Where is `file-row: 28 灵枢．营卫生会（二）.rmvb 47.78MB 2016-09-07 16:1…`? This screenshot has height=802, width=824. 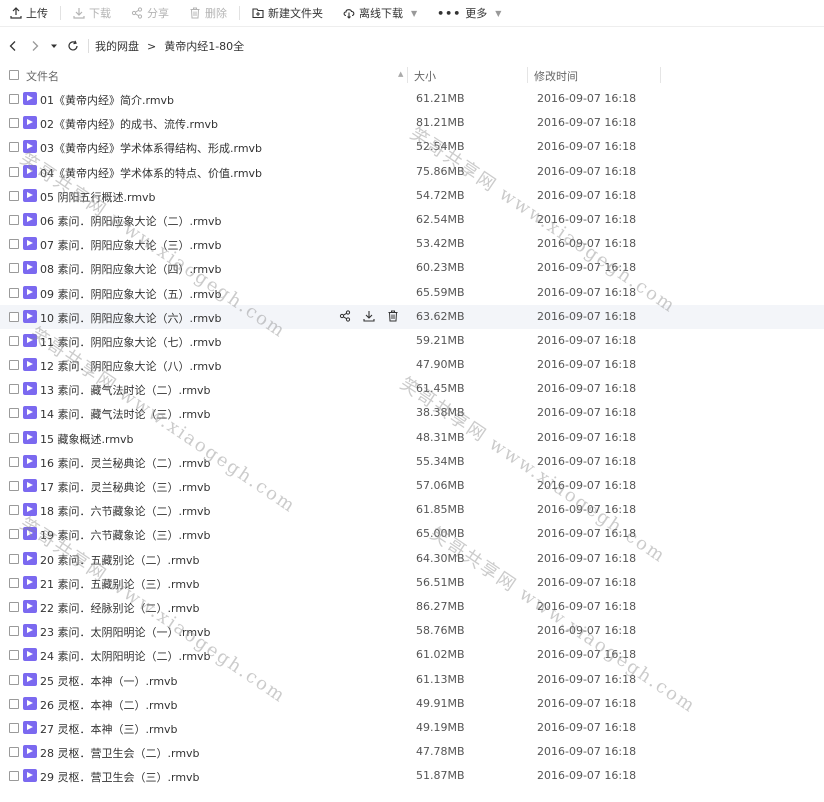
file-row: 28 灵枢．营卫生会（二）.rmvb 47.78MB 2016-09-07 16:1… is located at coordinates (412, 752).